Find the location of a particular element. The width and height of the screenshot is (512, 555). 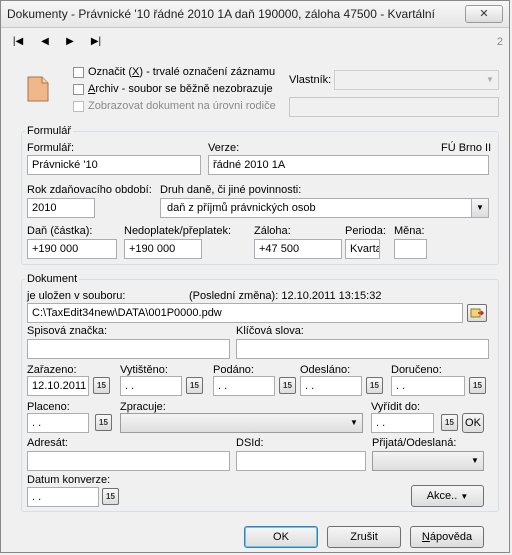

soubor-field: C:\TaxEdit34new\DATA\001P0000.pdw is located at coordinates (245, 313).